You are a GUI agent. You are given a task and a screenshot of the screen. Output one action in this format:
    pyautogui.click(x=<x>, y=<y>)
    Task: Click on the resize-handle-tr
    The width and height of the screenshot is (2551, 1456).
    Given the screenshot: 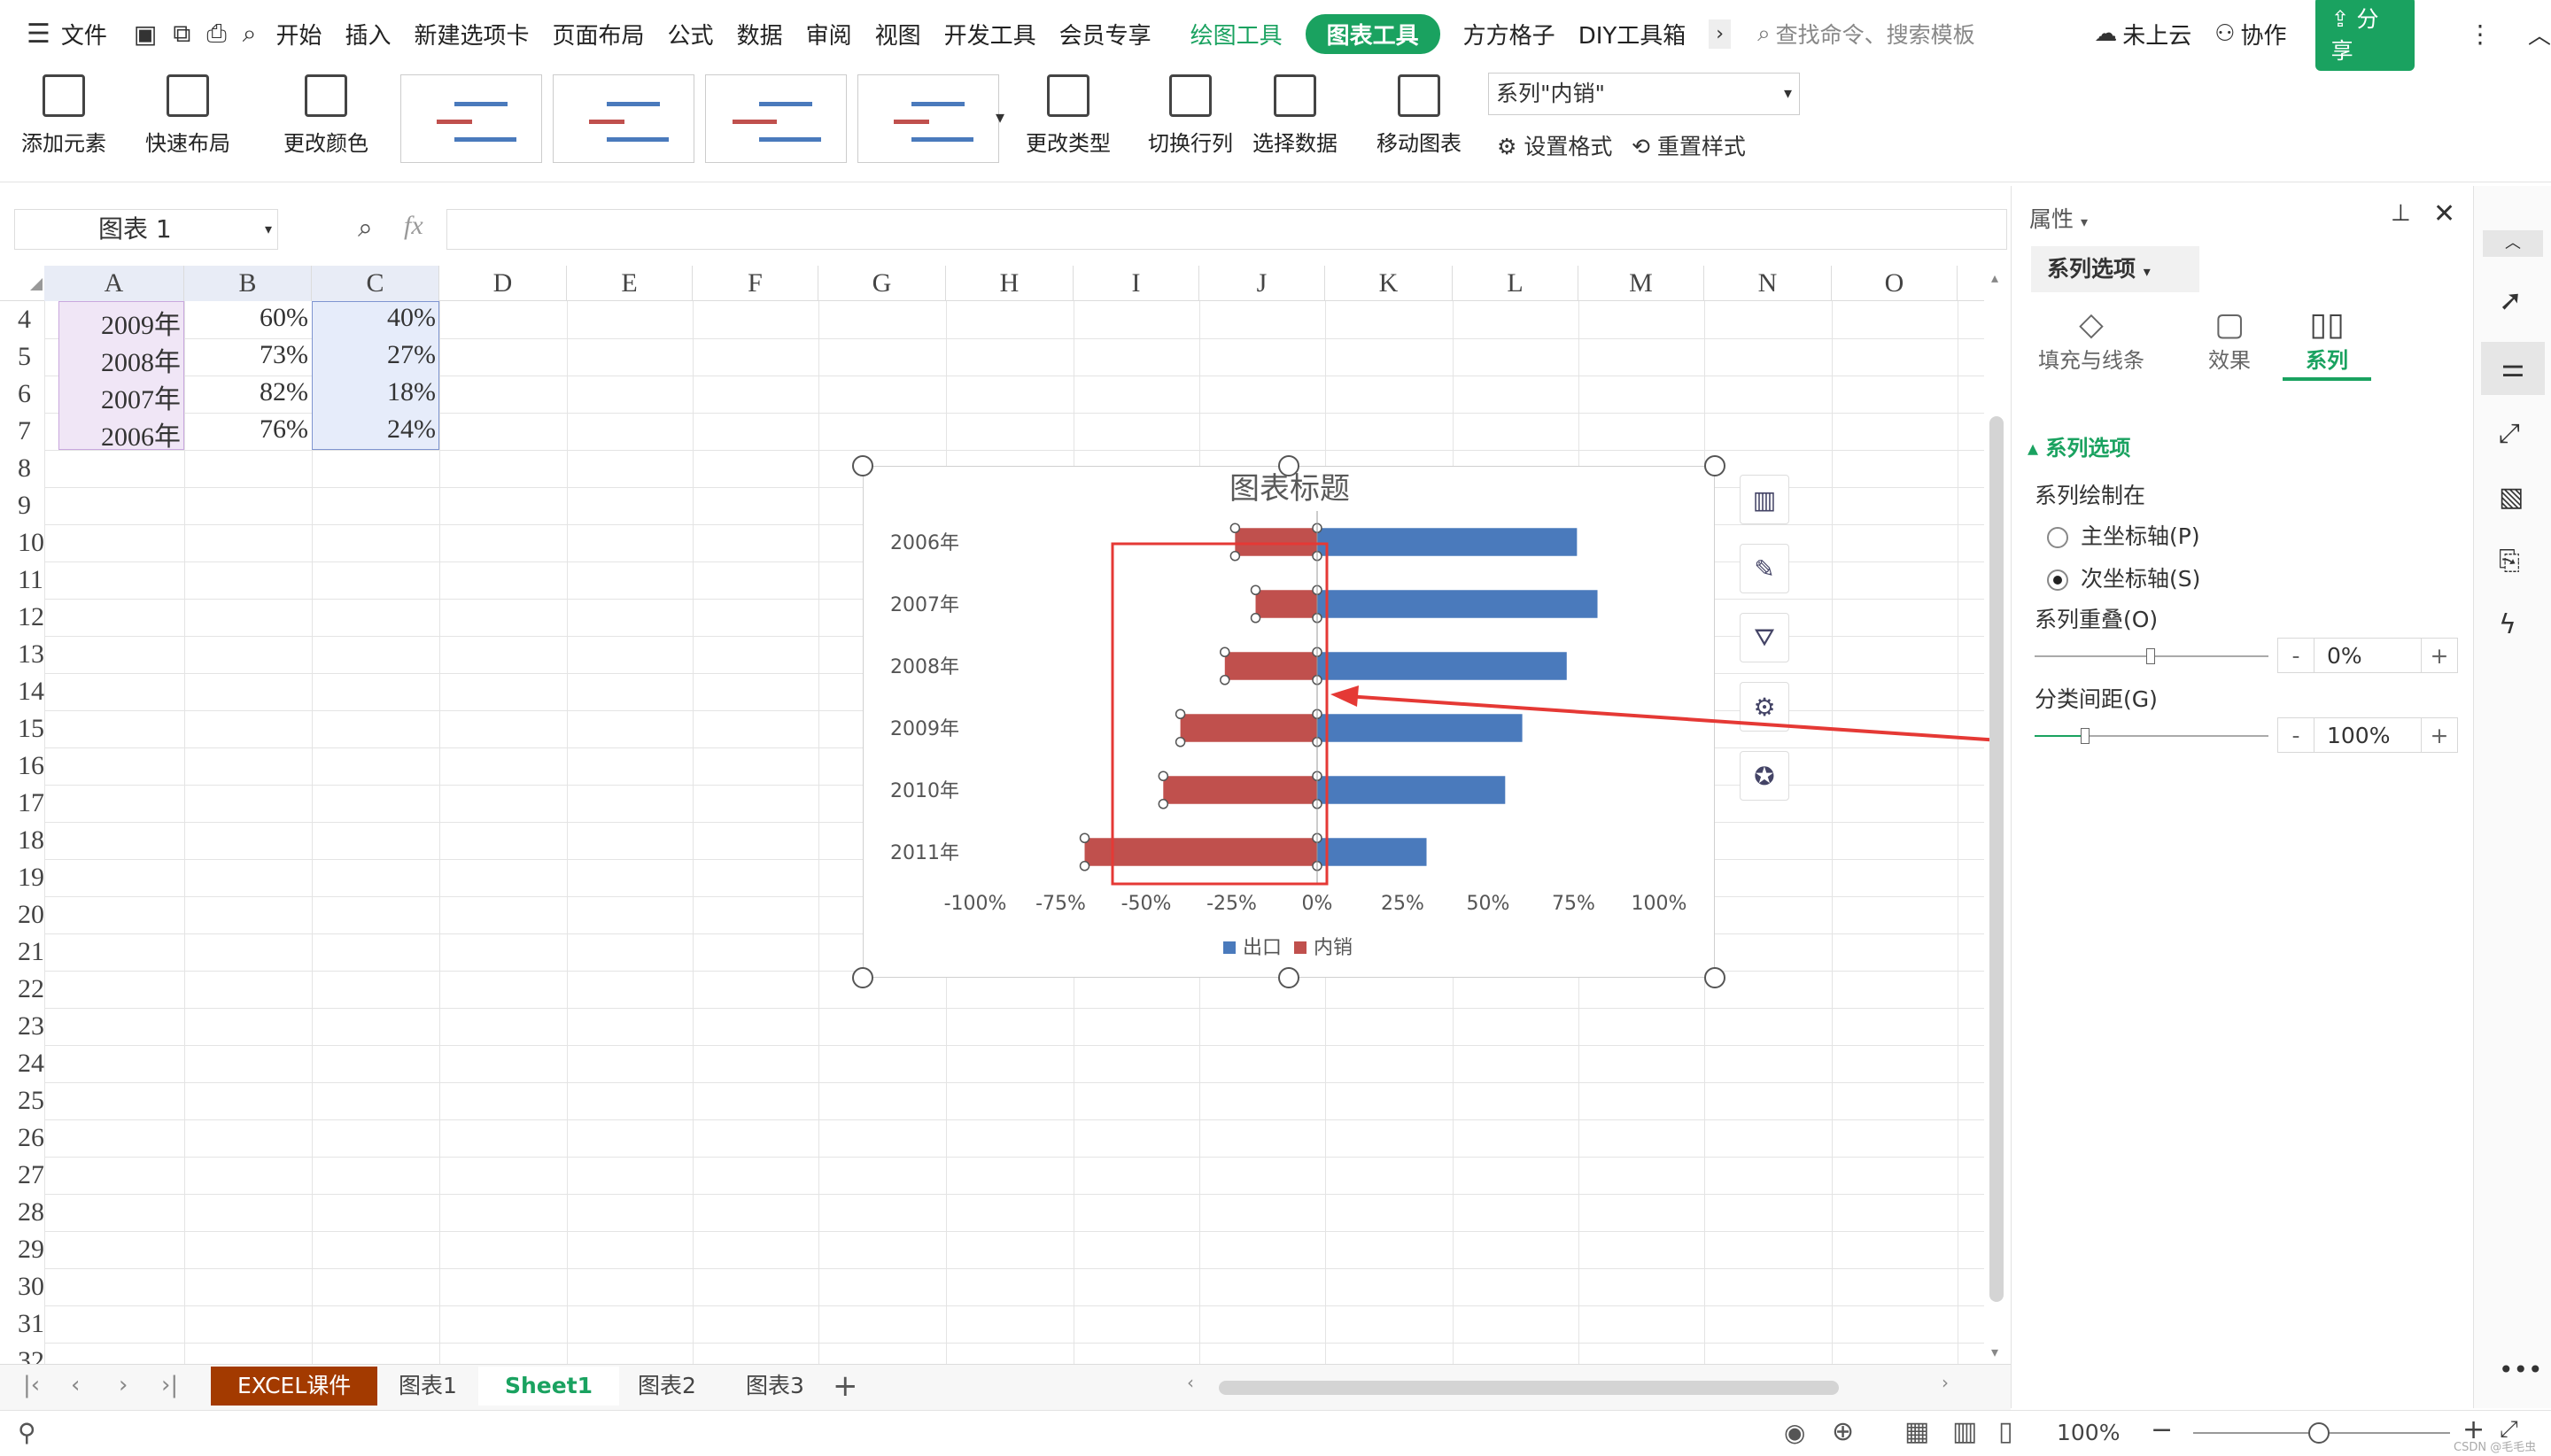 What is the action you would take?
    pyautogui.click(x=1714, y=465)
    